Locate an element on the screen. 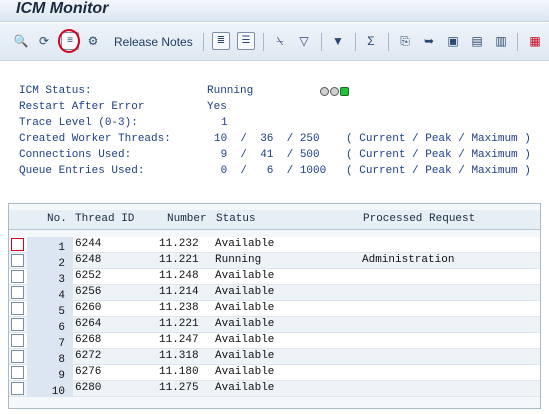  cell-thread-id: 6260 is located at coordinates (88, 308).